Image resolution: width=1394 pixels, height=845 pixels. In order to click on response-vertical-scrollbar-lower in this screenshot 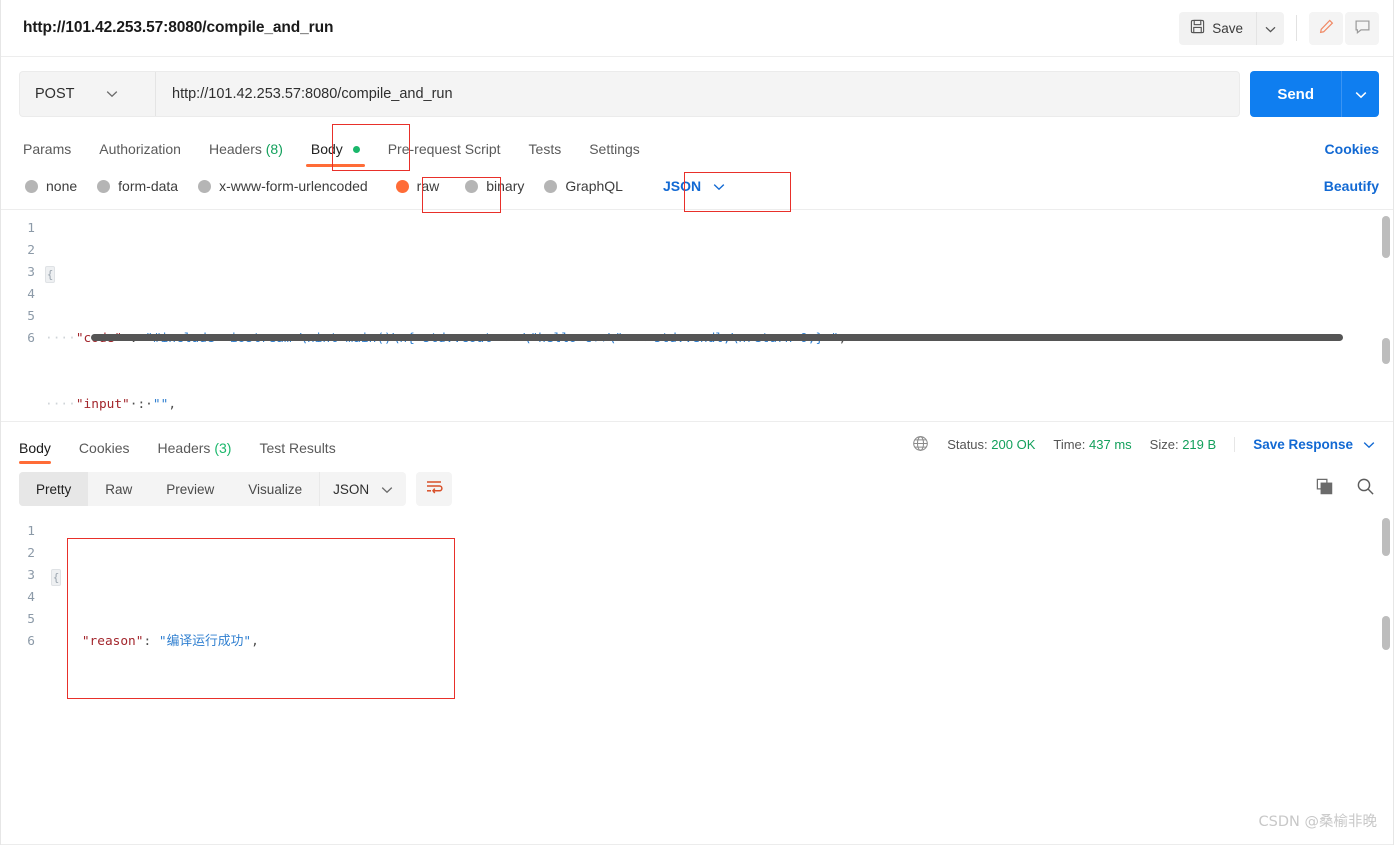, I will do `click(1386, 633)`.